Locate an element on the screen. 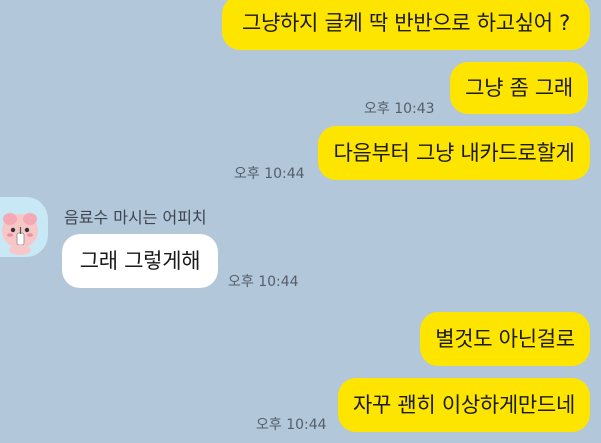  sender-avatar is located at coordinates (24, 227).